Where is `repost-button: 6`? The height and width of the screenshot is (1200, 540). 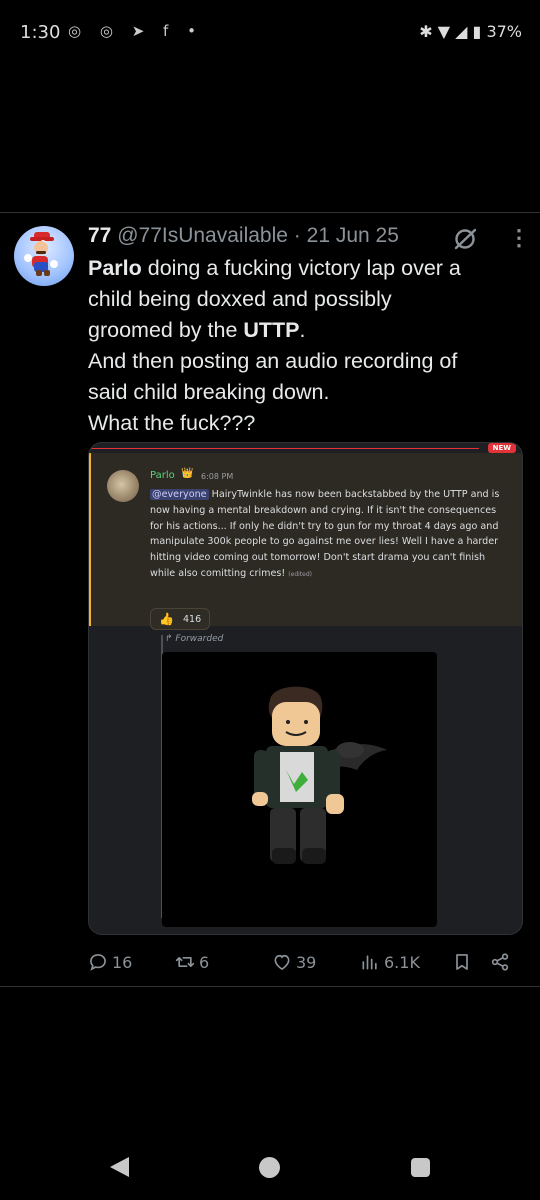
repost-button: 6 is located at coordinates (192, 962).